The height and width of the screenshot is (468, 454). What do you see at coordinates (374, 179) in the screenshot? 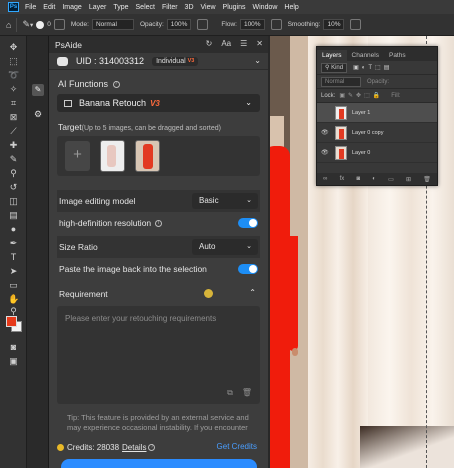
I see `adjustment-icon: ◐` at bounding box center [374, 179].